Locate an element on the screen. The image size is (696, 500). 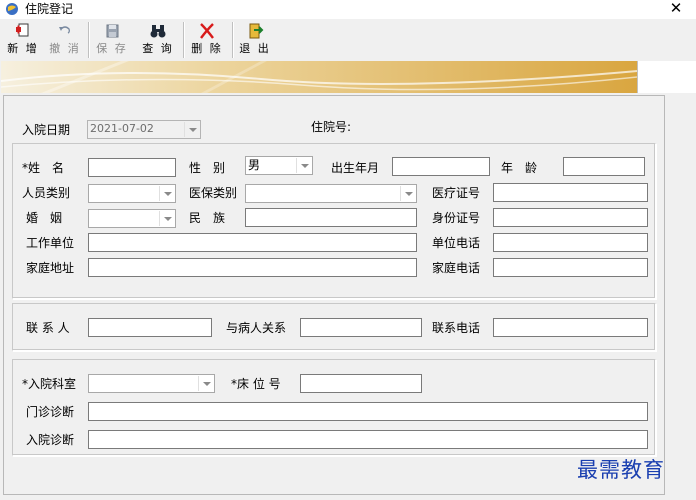
admit-date-picker: 2021-07-02 is located at coordinates (144, 129).